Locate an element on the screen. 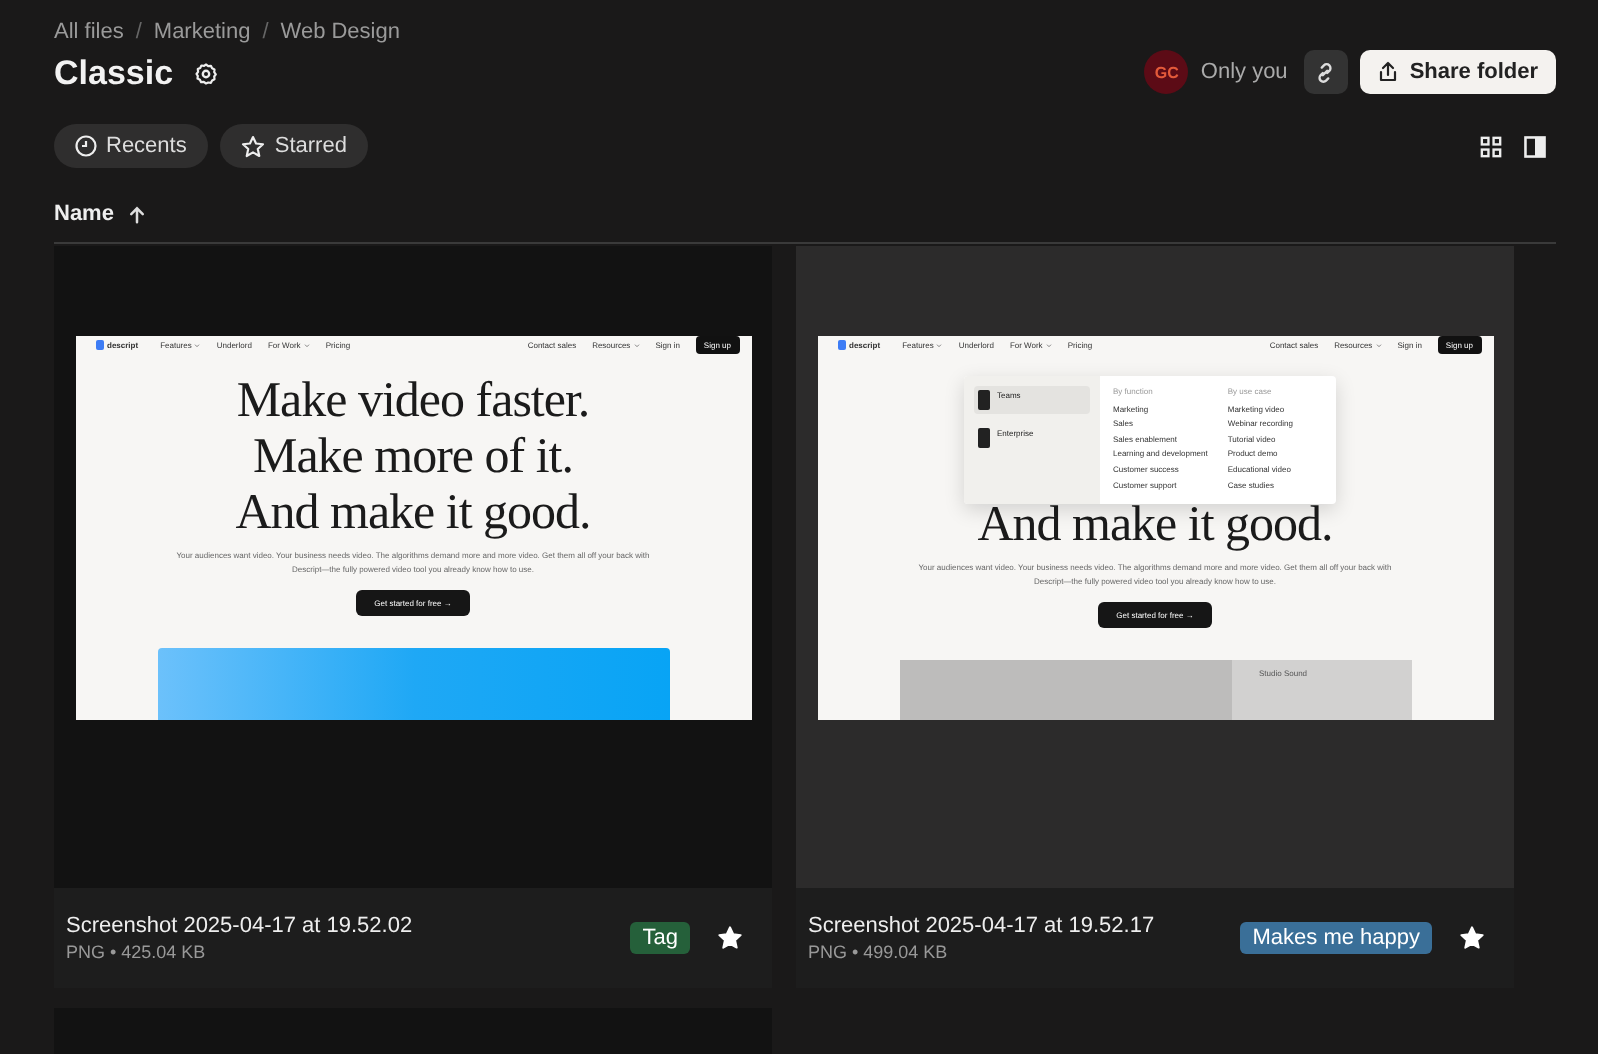 Image resolution: width=1598 pixels, height=1054 pixels. headline-line: Make video faster. is located at coordinates (413, 402).